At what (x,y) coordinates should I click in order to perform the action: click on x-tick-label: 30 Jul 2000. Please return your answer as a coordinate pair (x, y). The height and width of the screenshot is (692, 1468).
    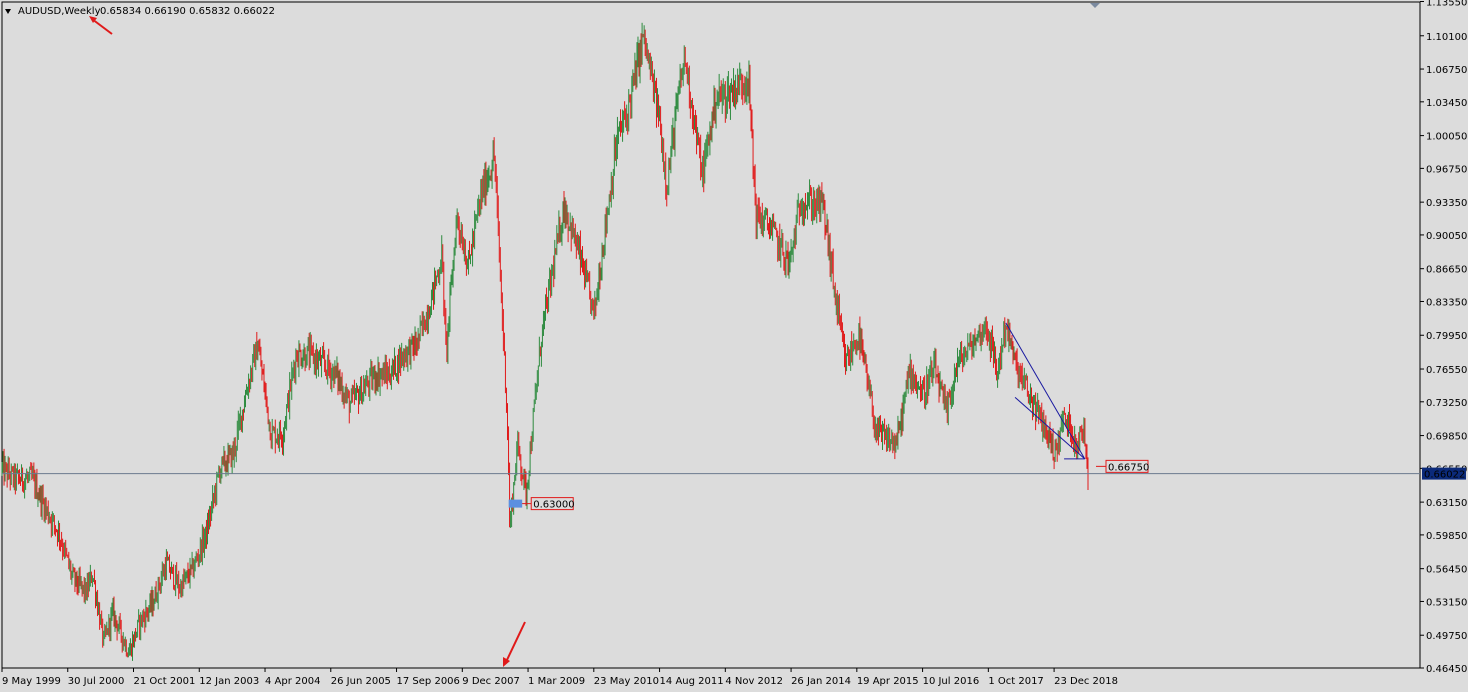
    Looking at the image, I should click on (96, 681).